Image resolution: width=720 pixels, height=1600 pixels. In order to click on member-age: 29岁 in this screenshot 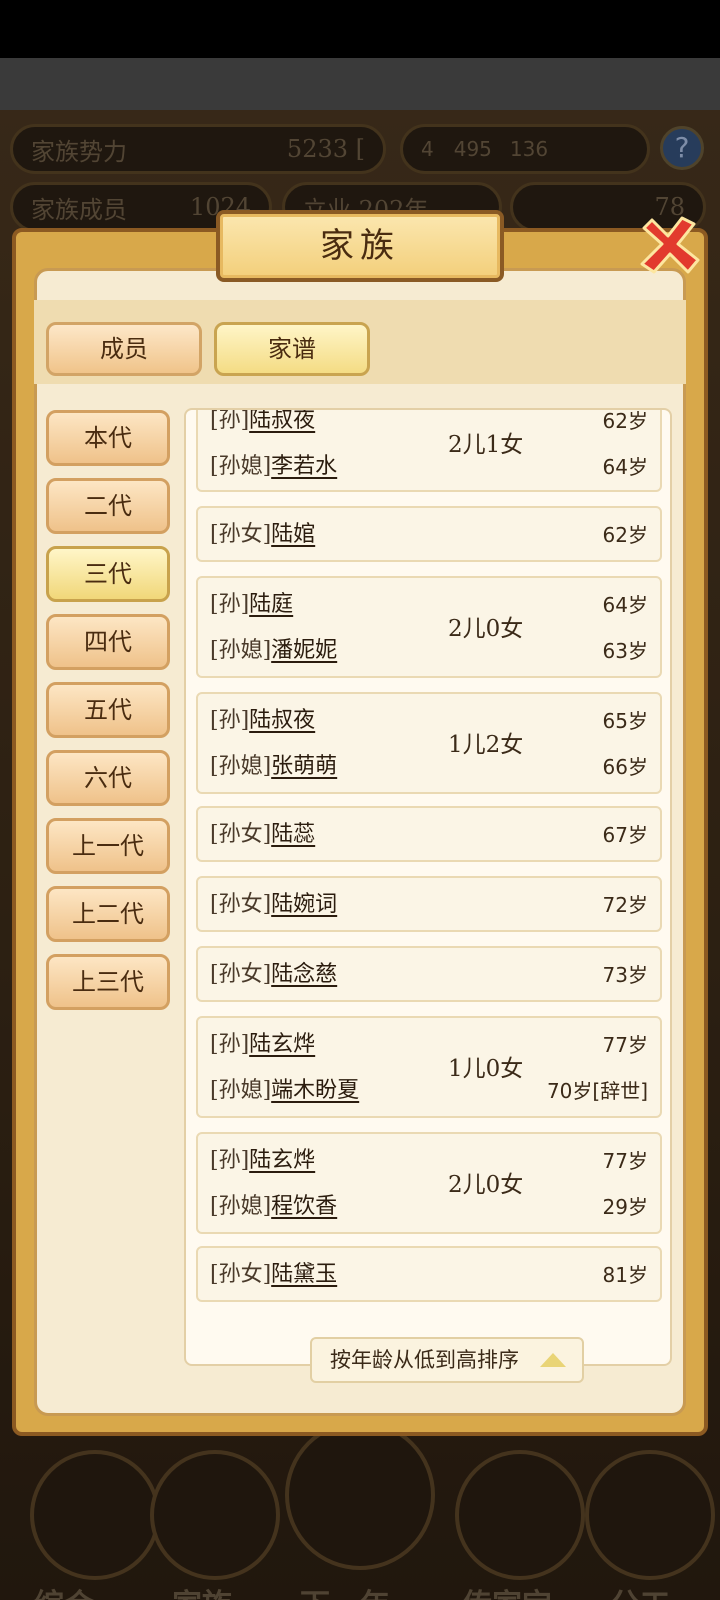, I will do `click(625, 1207)`.